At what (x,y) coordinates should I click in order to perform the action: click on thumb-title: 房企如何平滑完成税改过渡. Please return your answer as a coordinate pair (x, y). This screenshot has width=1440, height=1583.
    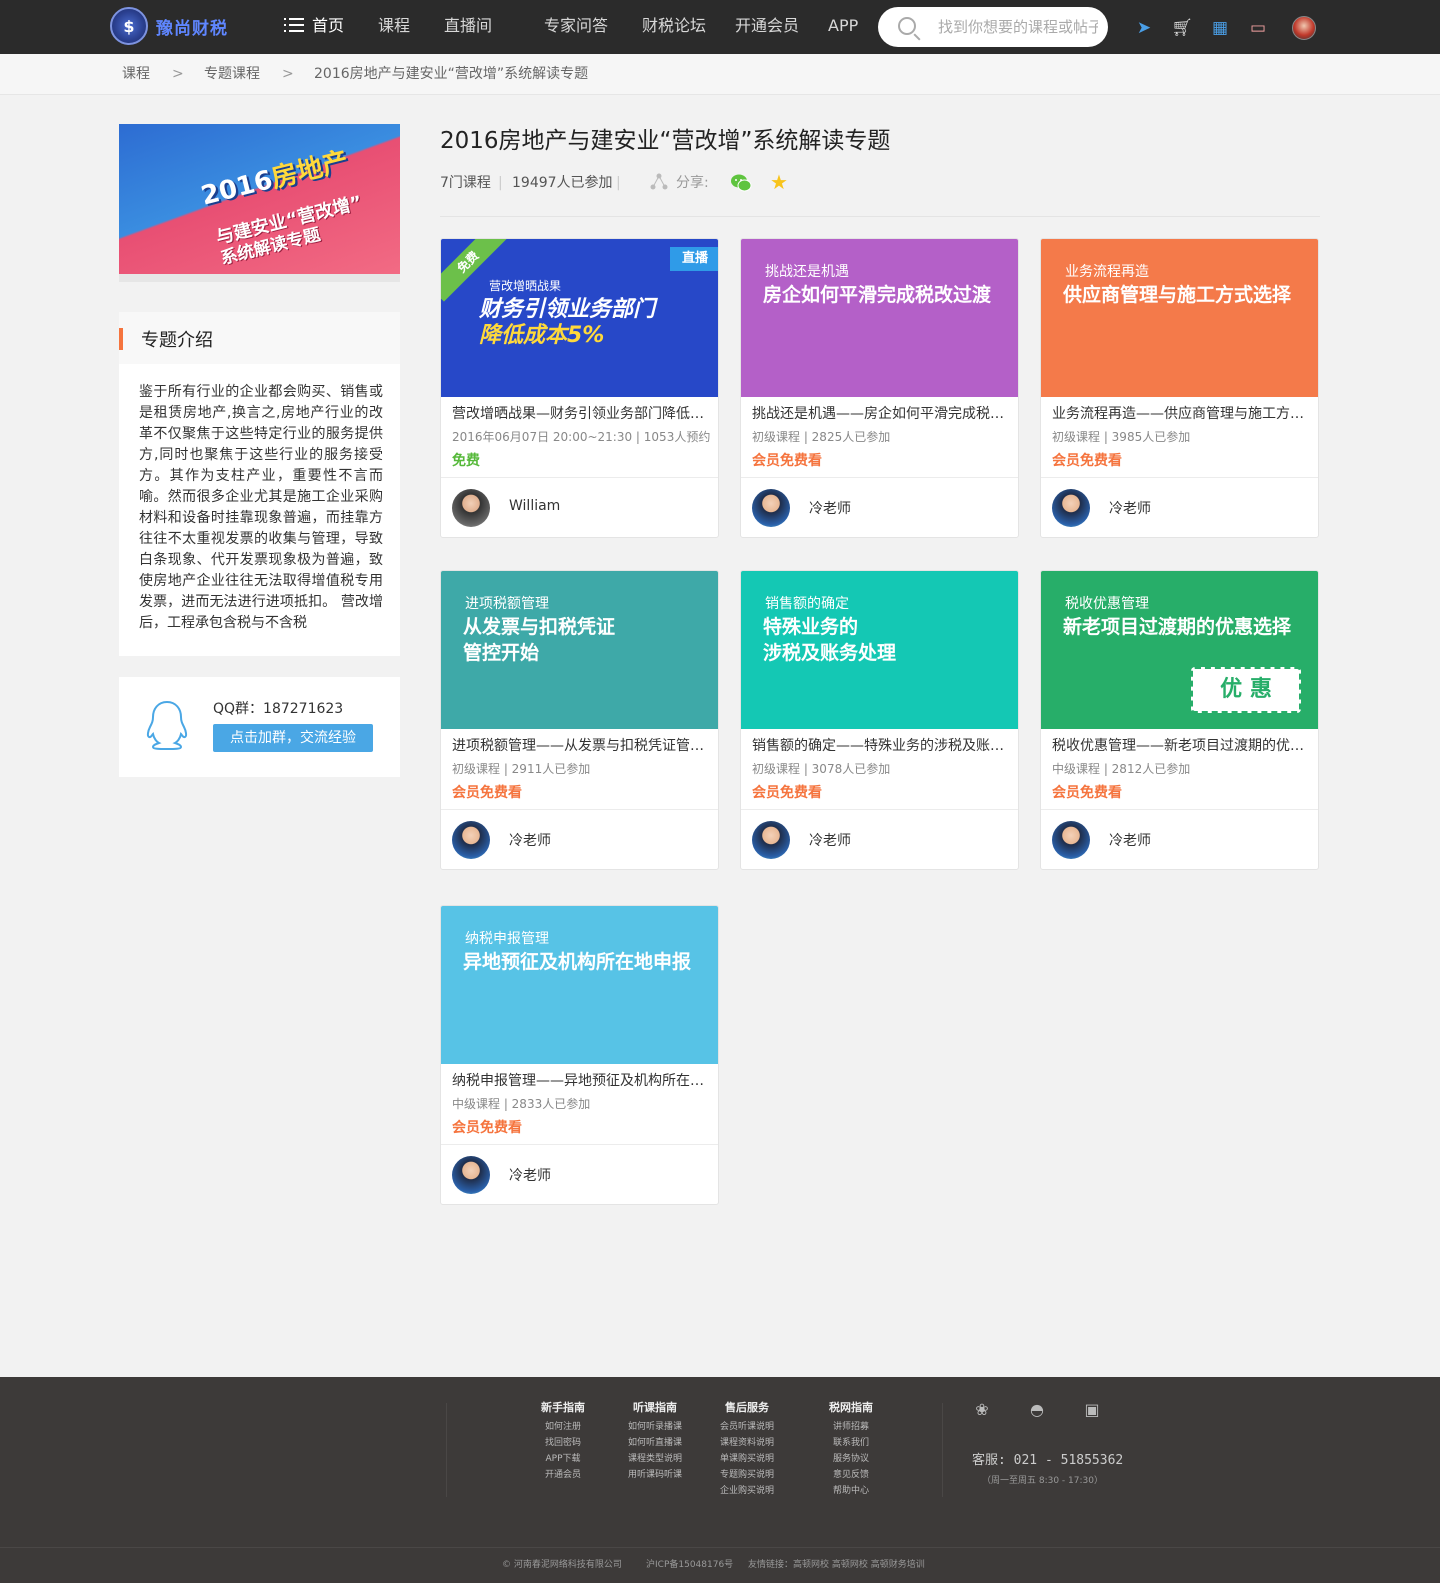
    Looking at the image, I should click on (877, 295).